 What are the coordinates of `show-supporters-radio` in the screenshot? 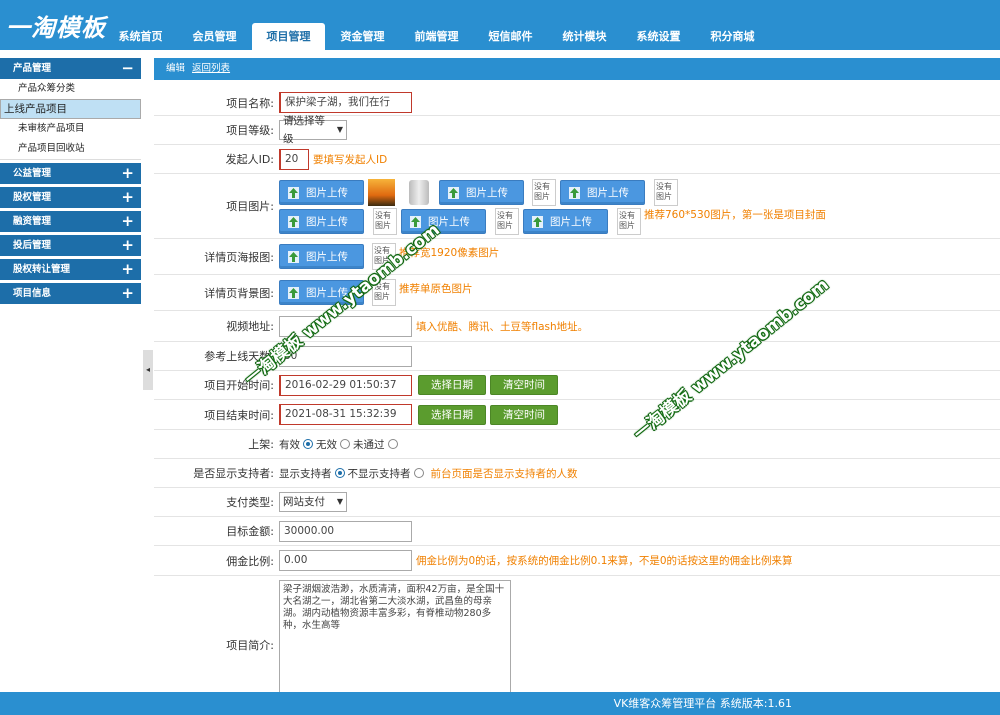 It's located at (339, 473).